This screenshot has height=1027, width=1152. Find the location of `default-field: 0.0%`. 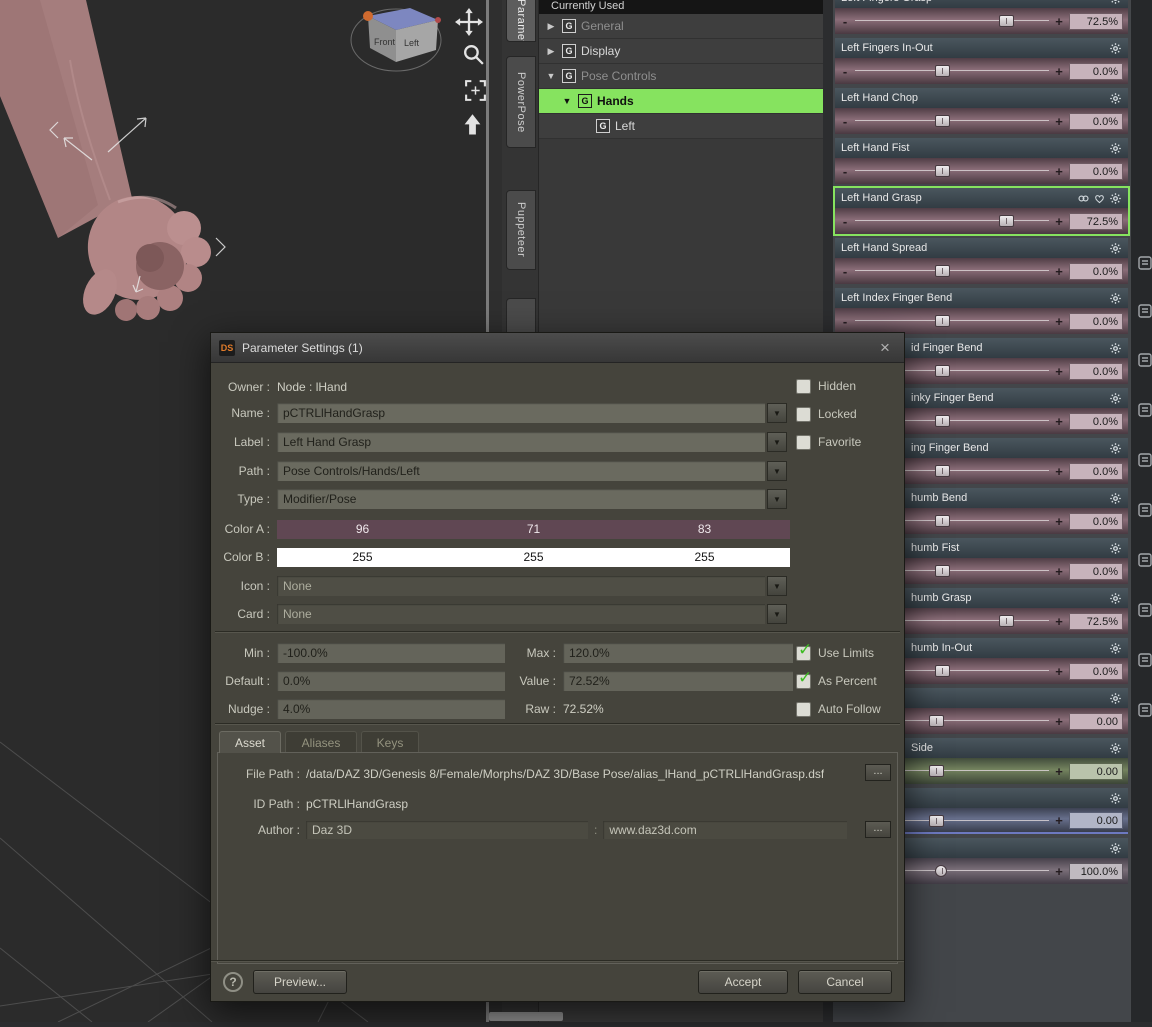

default-field: 0.0% is located at coordinates (391, 681).